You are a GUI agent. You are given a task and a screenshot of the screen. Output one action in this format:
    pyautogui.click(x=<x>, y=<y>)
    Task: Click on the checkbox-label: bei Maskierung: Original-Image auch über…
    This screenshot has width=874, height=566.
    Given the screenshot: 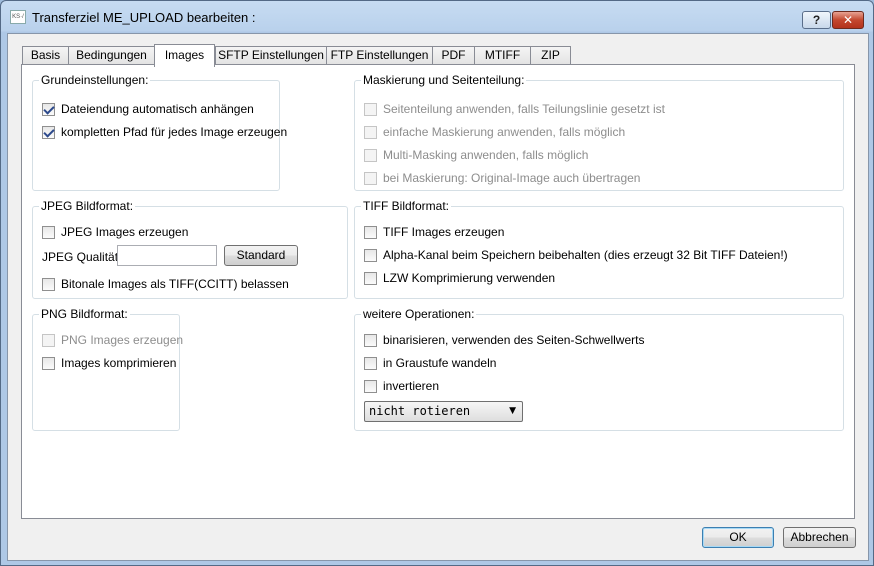 What is the action you would take?
    pyautogui.click(x=512, y=178)
    